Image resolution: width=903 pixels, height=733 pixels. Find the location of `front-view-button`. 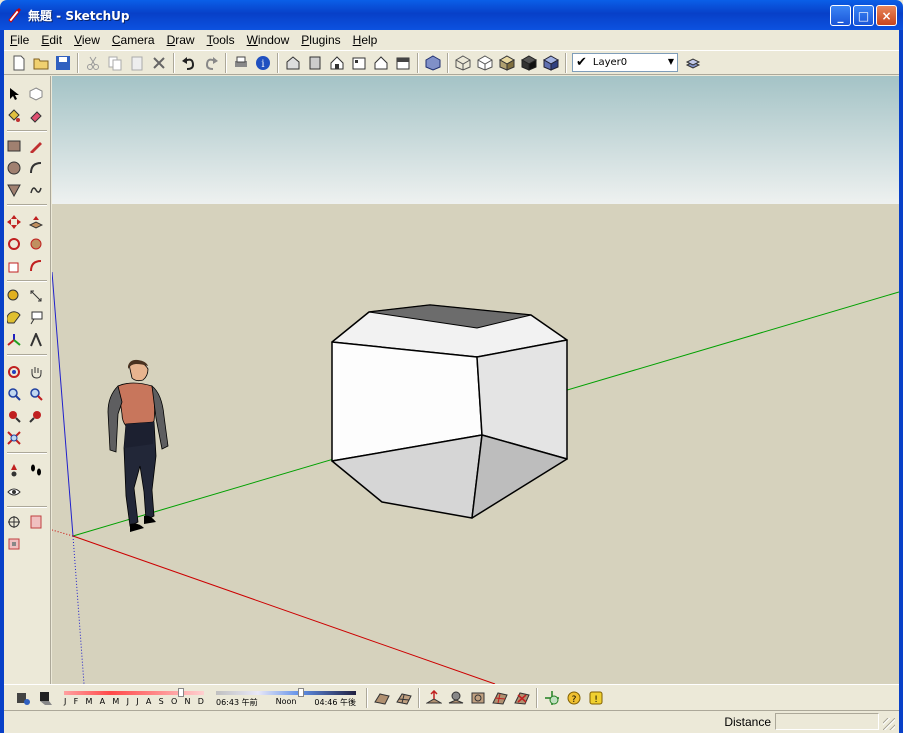

front-view-button is located at coordinates (337, 63).